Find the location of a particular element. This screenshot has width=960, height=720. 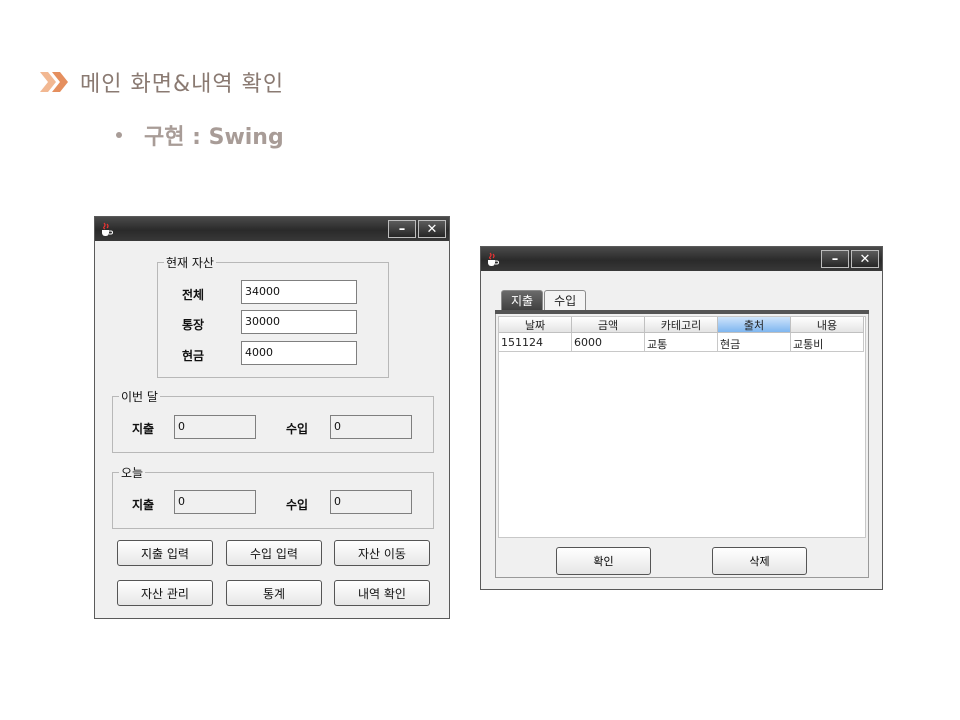

current-assets-group: 현재 자산 전체 34000 통장 30000 현금 4000 is located at coordinates (273, 316).